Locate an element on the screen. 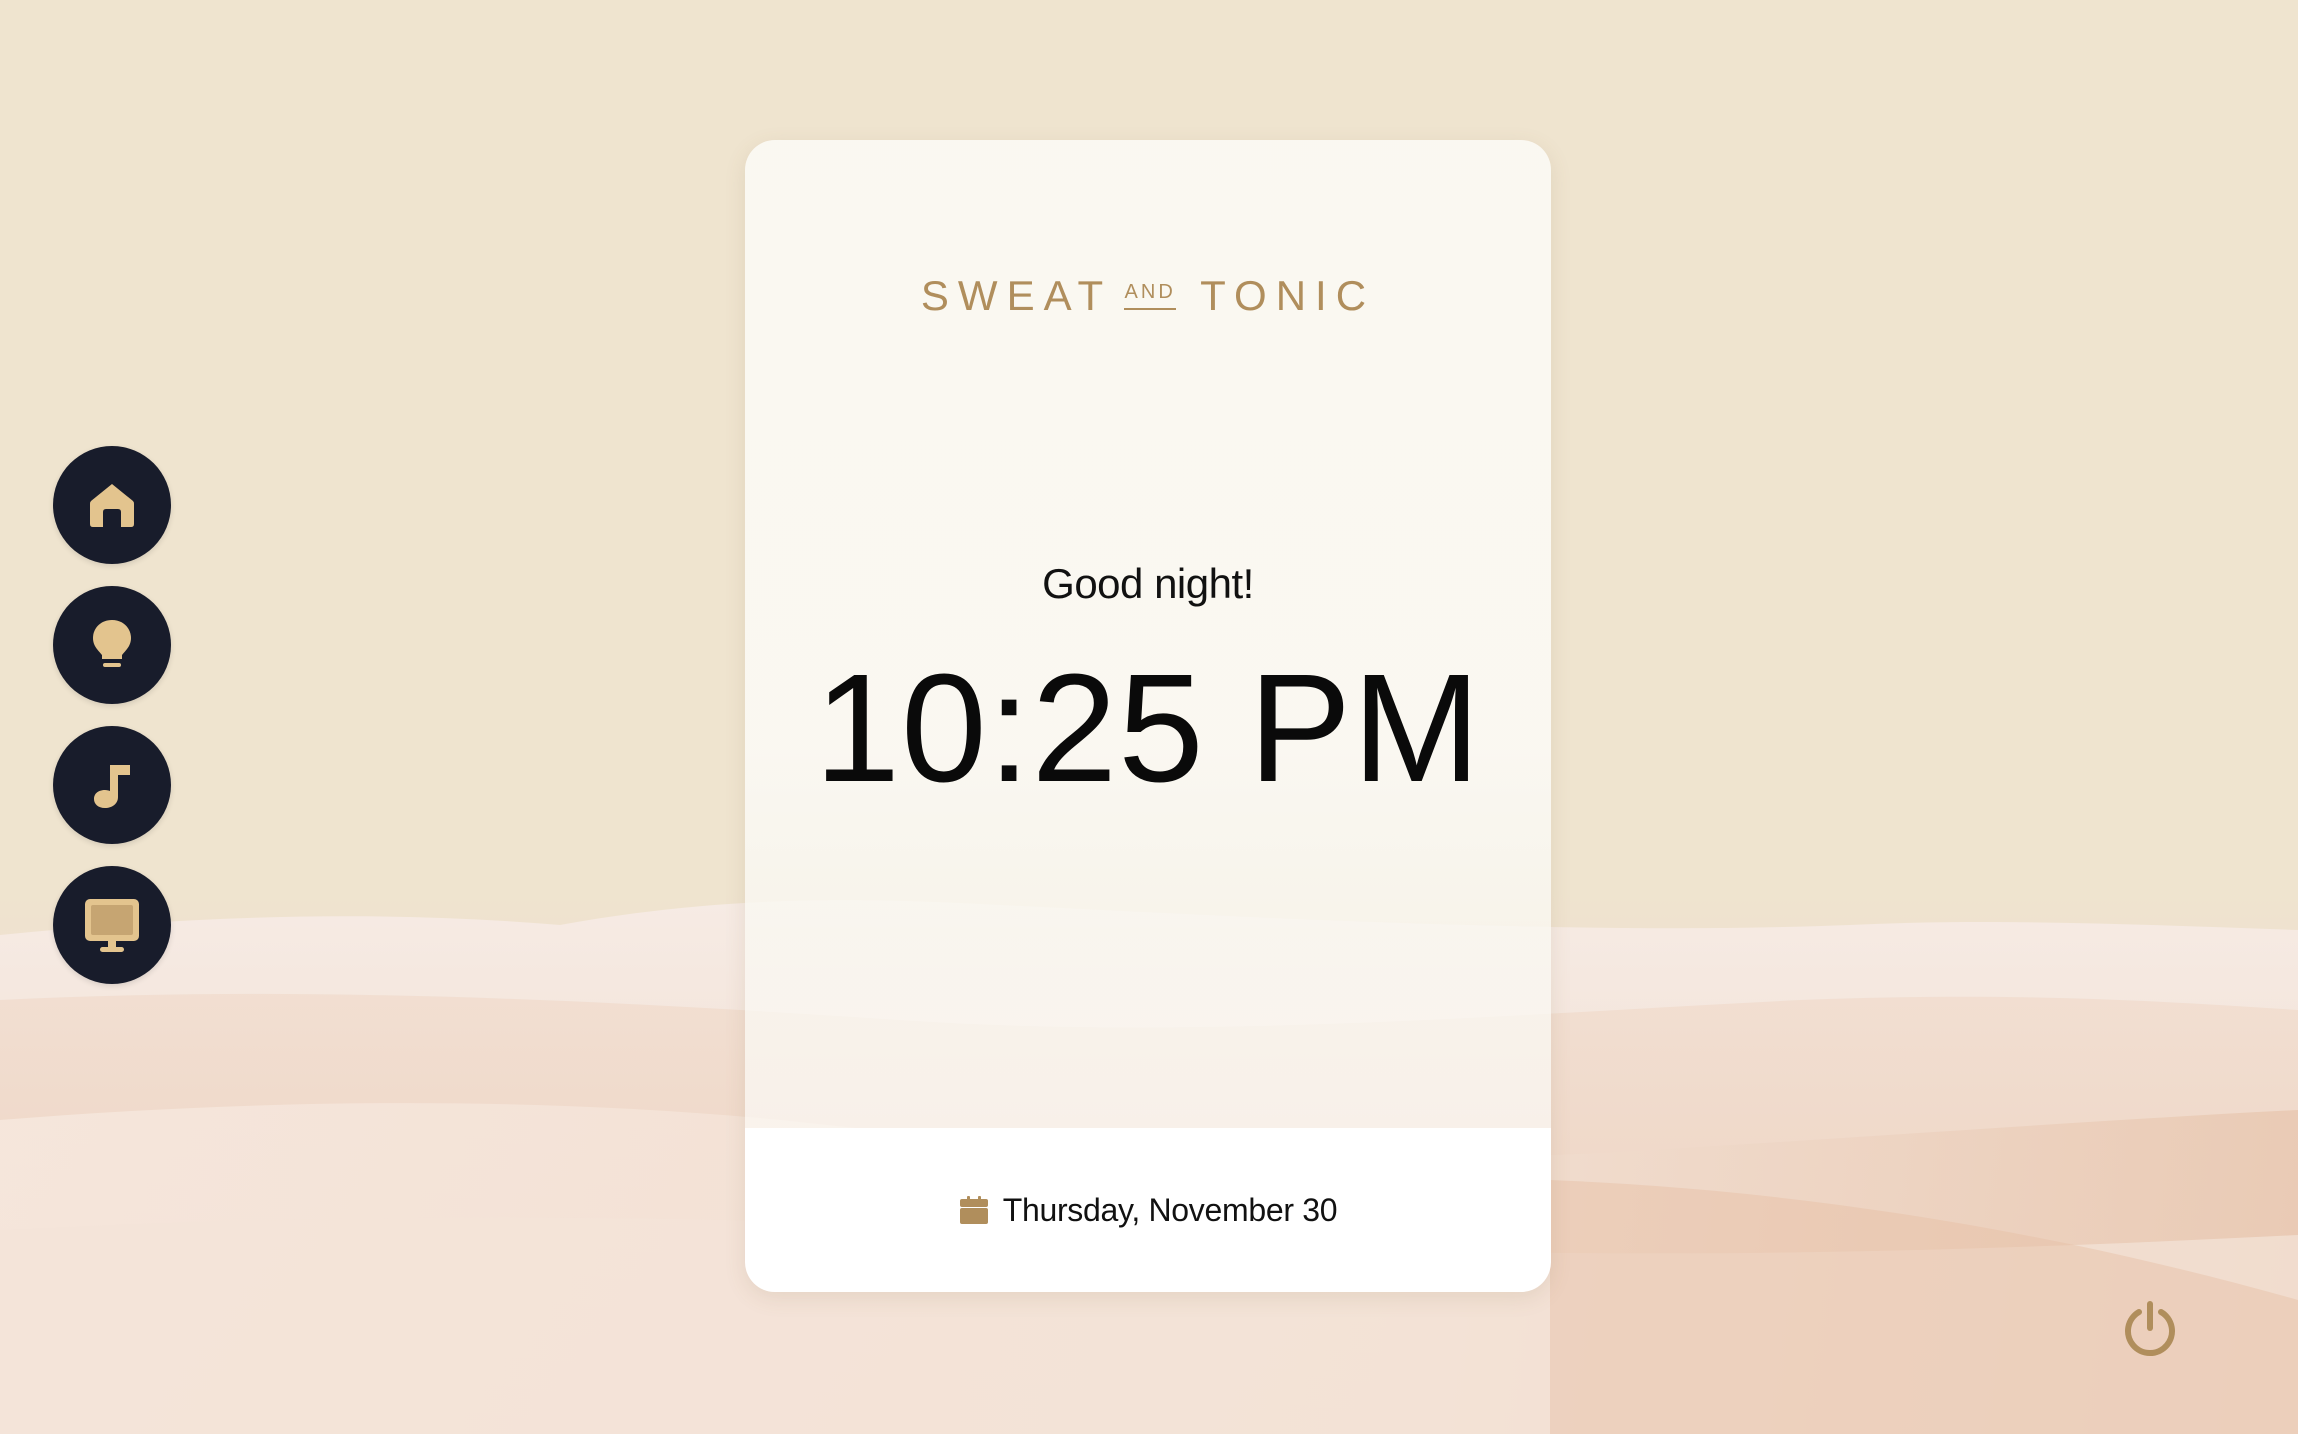  music-note-icon is located at coordinates (112, 786).